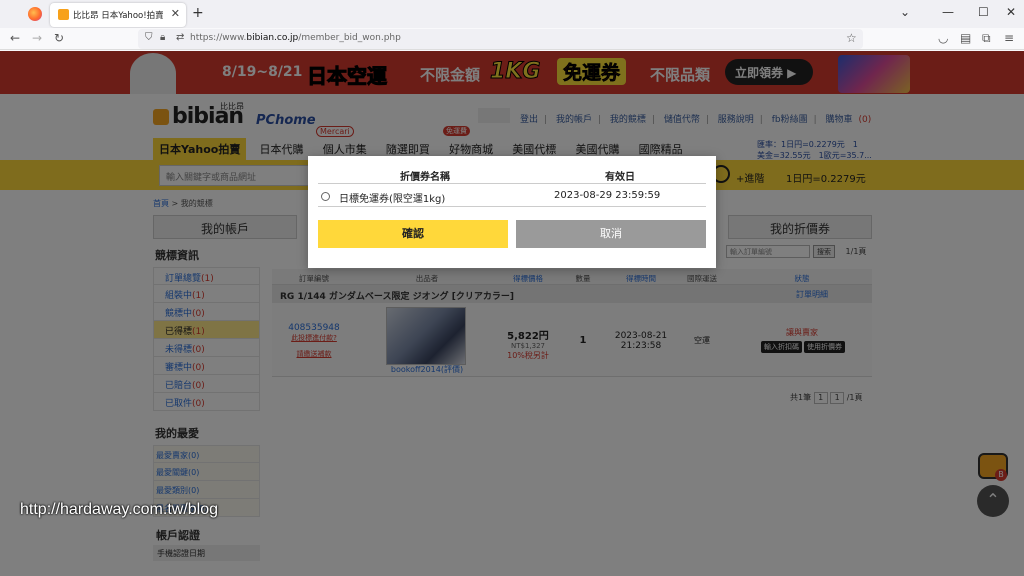 The height and width of the screenshot is (576, 1024). What do you see at coordinates (59, 38) in the screenshot?
I see `reload-icon: ↻` at bounding box center [59, 38].